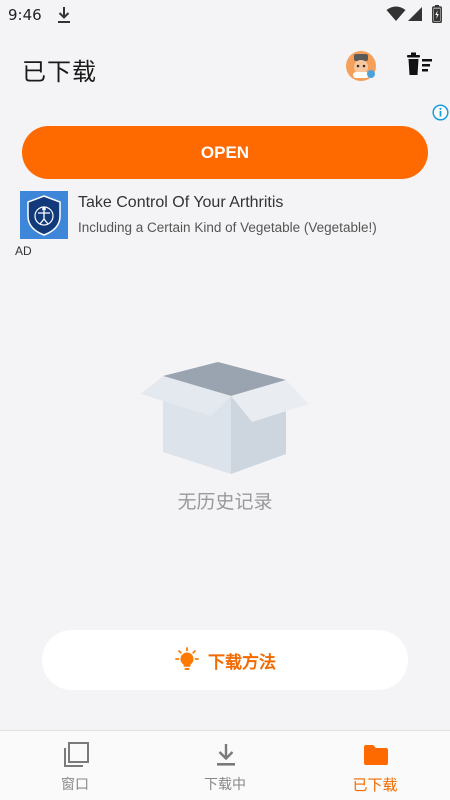 The width and height of the screenshot is (450, 800). What do you see at coordinates (419, 65) in the screenshot?
I see `delete-list-icon` at bounding box center [419, 65].